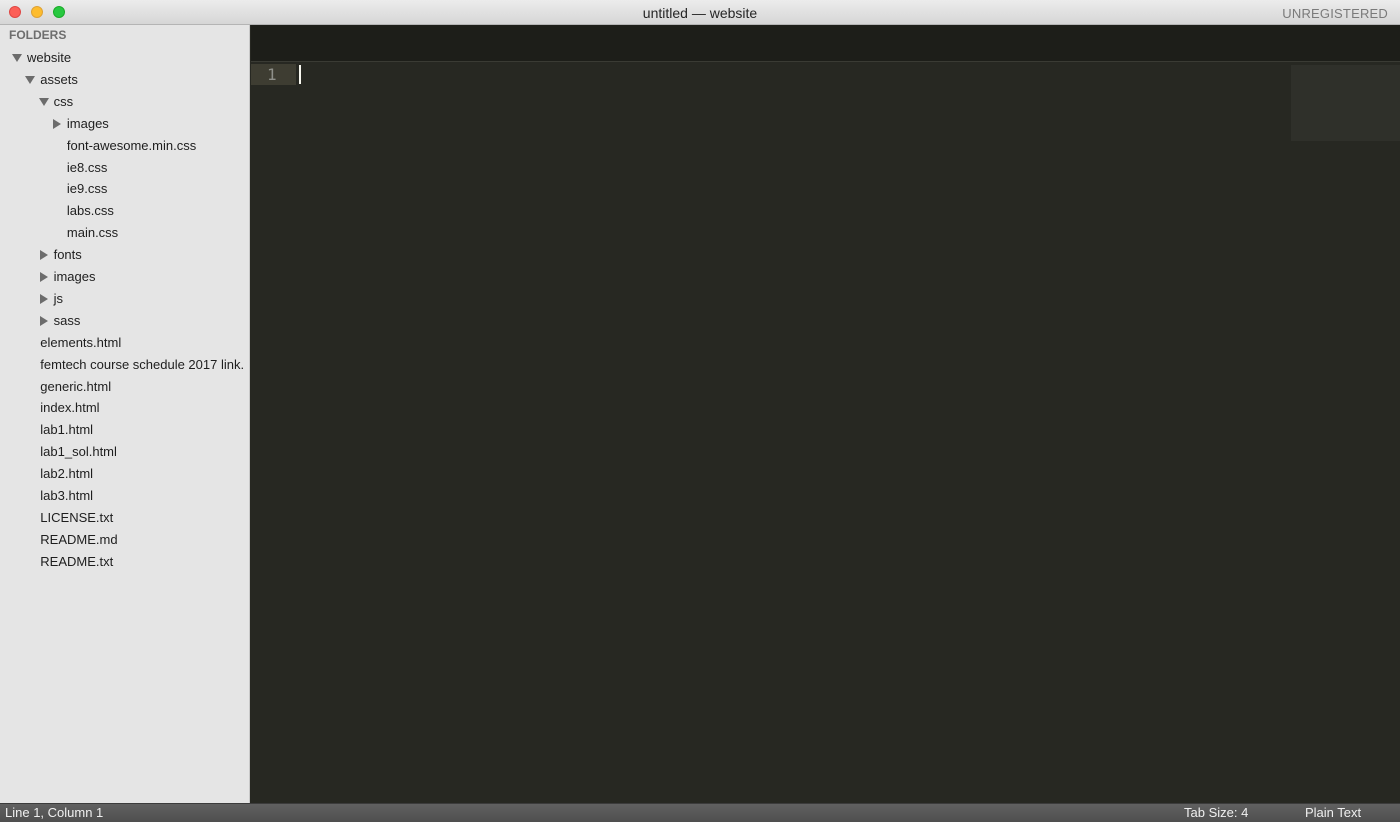 The image size is (1400, 822). I want to click on tree-item-label: css, so click(63, 101).